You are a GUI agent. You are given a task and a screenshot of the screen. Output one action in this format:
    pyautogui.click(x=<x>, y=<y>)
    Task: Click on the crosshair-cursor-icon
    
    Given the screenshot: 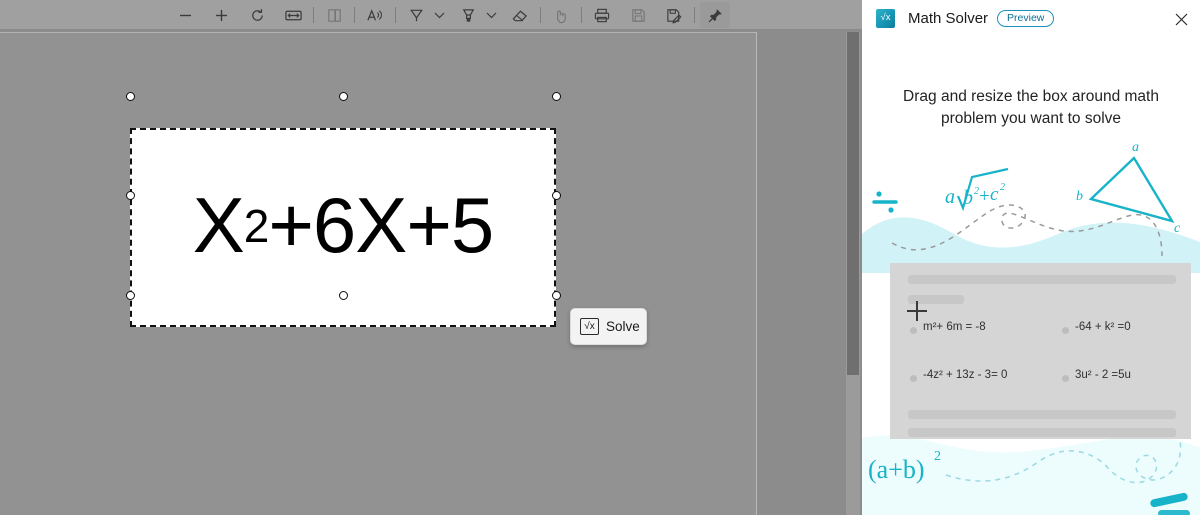 What is the action you would take?
    pyautogui.click(x=917, y=311)
    